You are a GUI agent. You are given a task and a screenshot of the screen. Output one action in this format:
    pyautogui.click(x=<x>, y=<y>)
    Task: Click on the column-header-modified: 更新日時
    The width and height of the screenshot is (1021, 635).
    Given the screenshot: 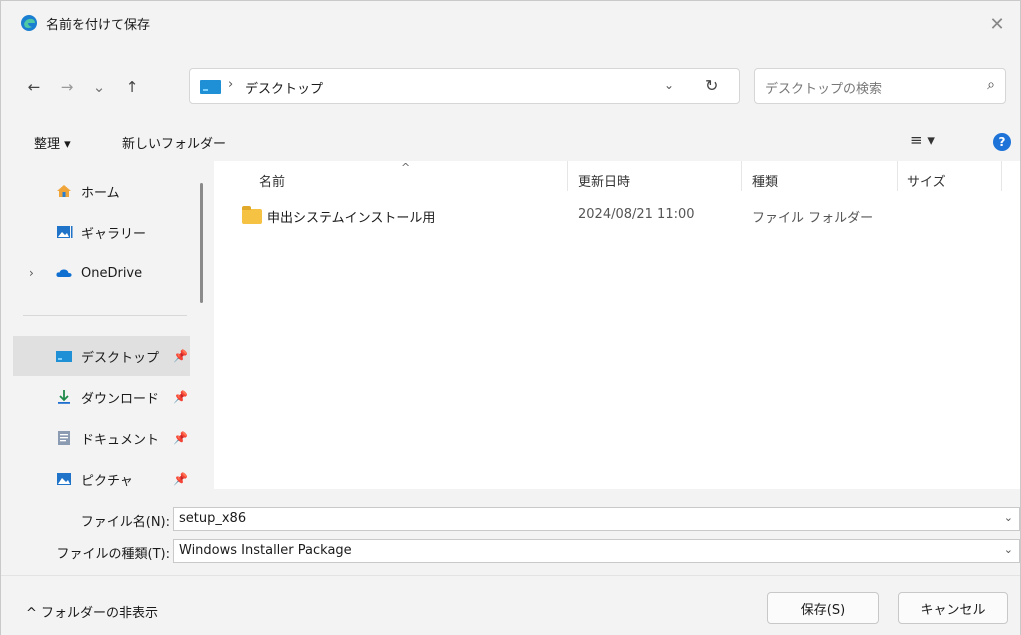 What is the action you would take?
    pyautogui.click(x=604, y=180)
    